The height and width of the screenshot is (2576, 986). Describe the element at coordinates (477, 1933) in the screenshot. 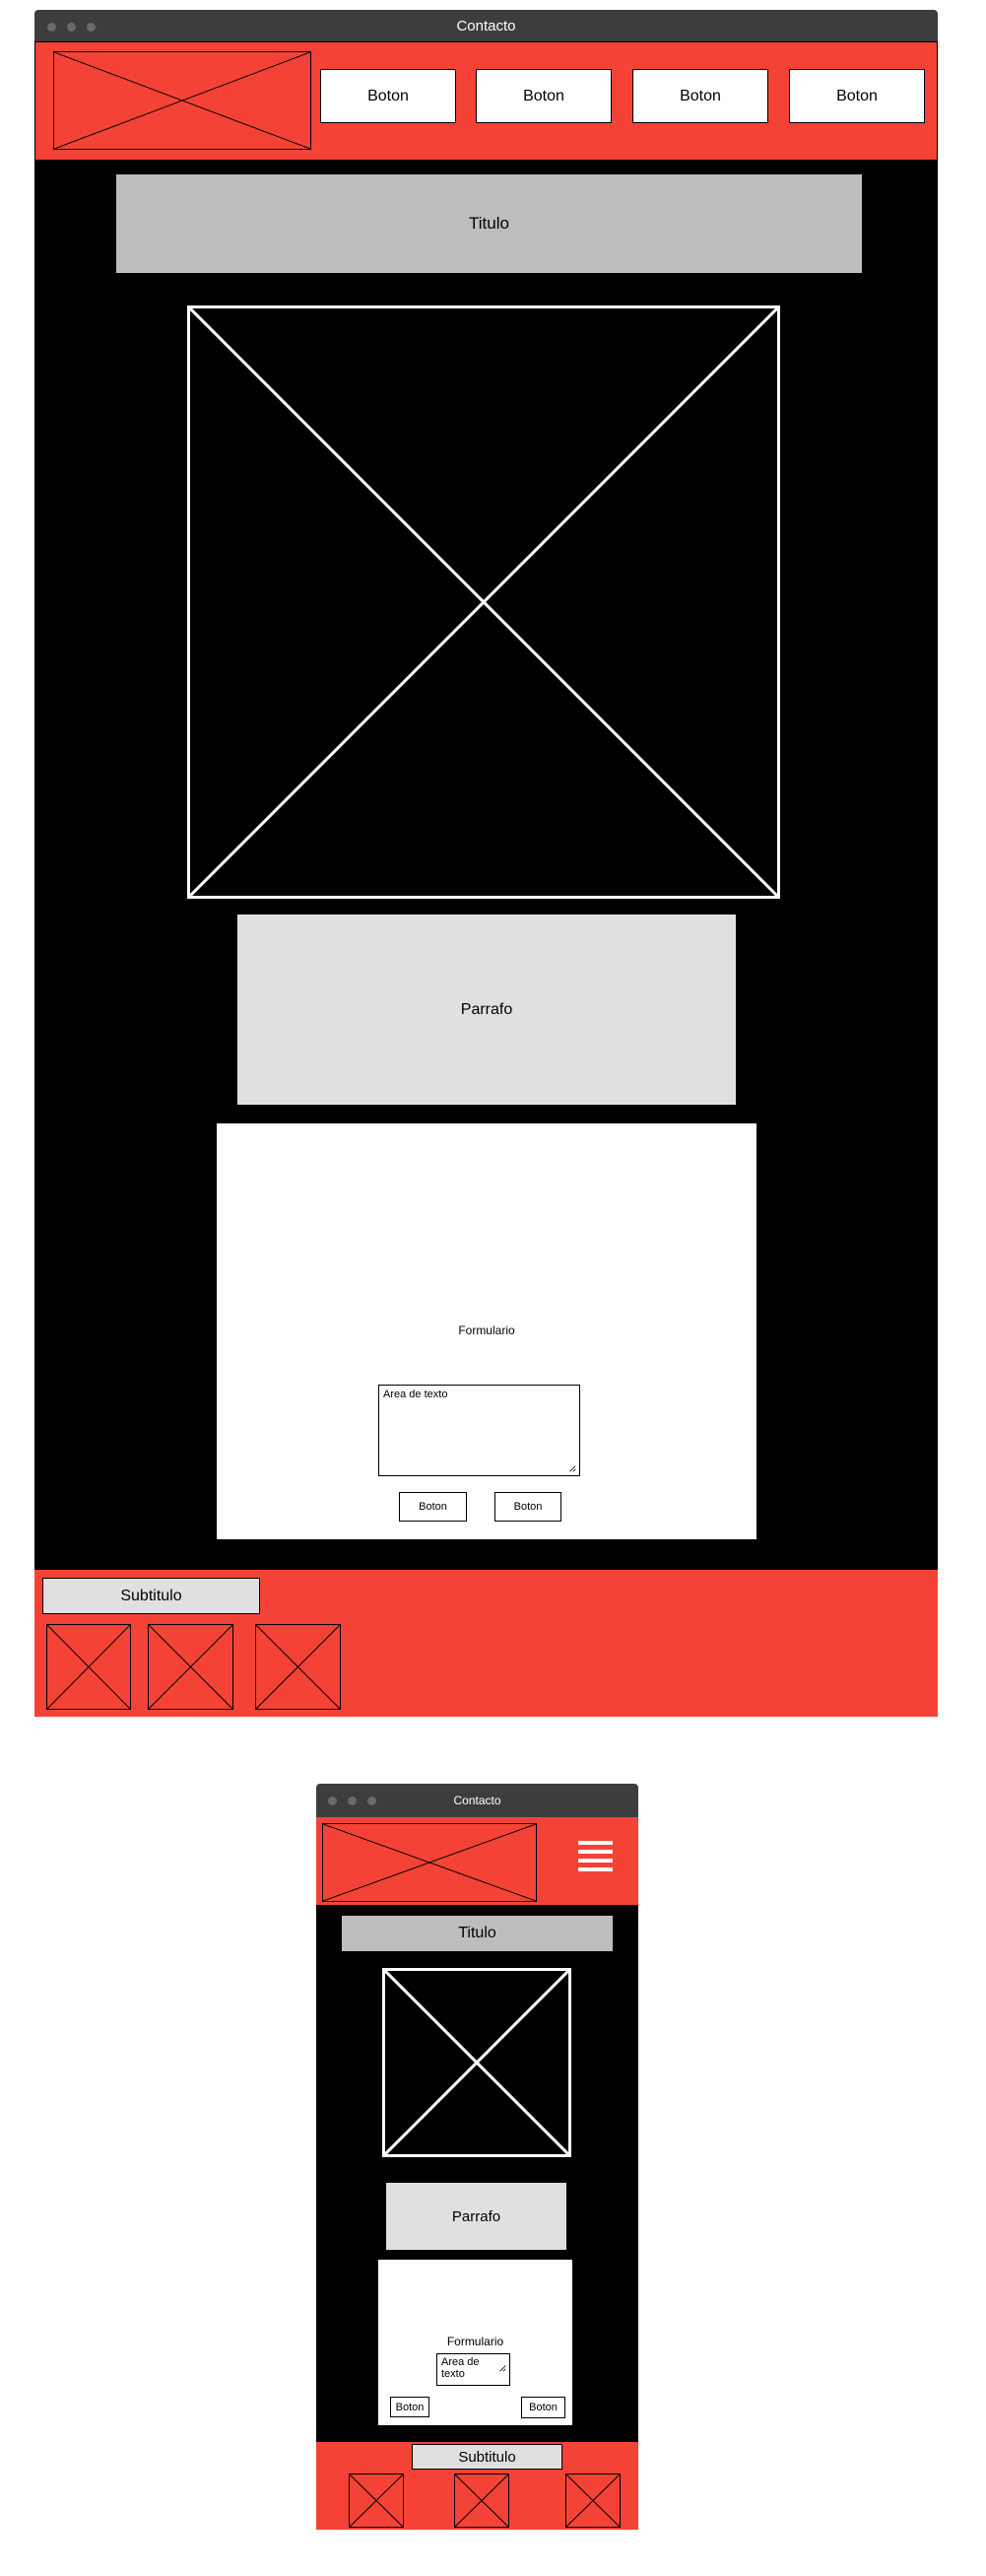

I see `mobile-page-title: Titulo` at that location.